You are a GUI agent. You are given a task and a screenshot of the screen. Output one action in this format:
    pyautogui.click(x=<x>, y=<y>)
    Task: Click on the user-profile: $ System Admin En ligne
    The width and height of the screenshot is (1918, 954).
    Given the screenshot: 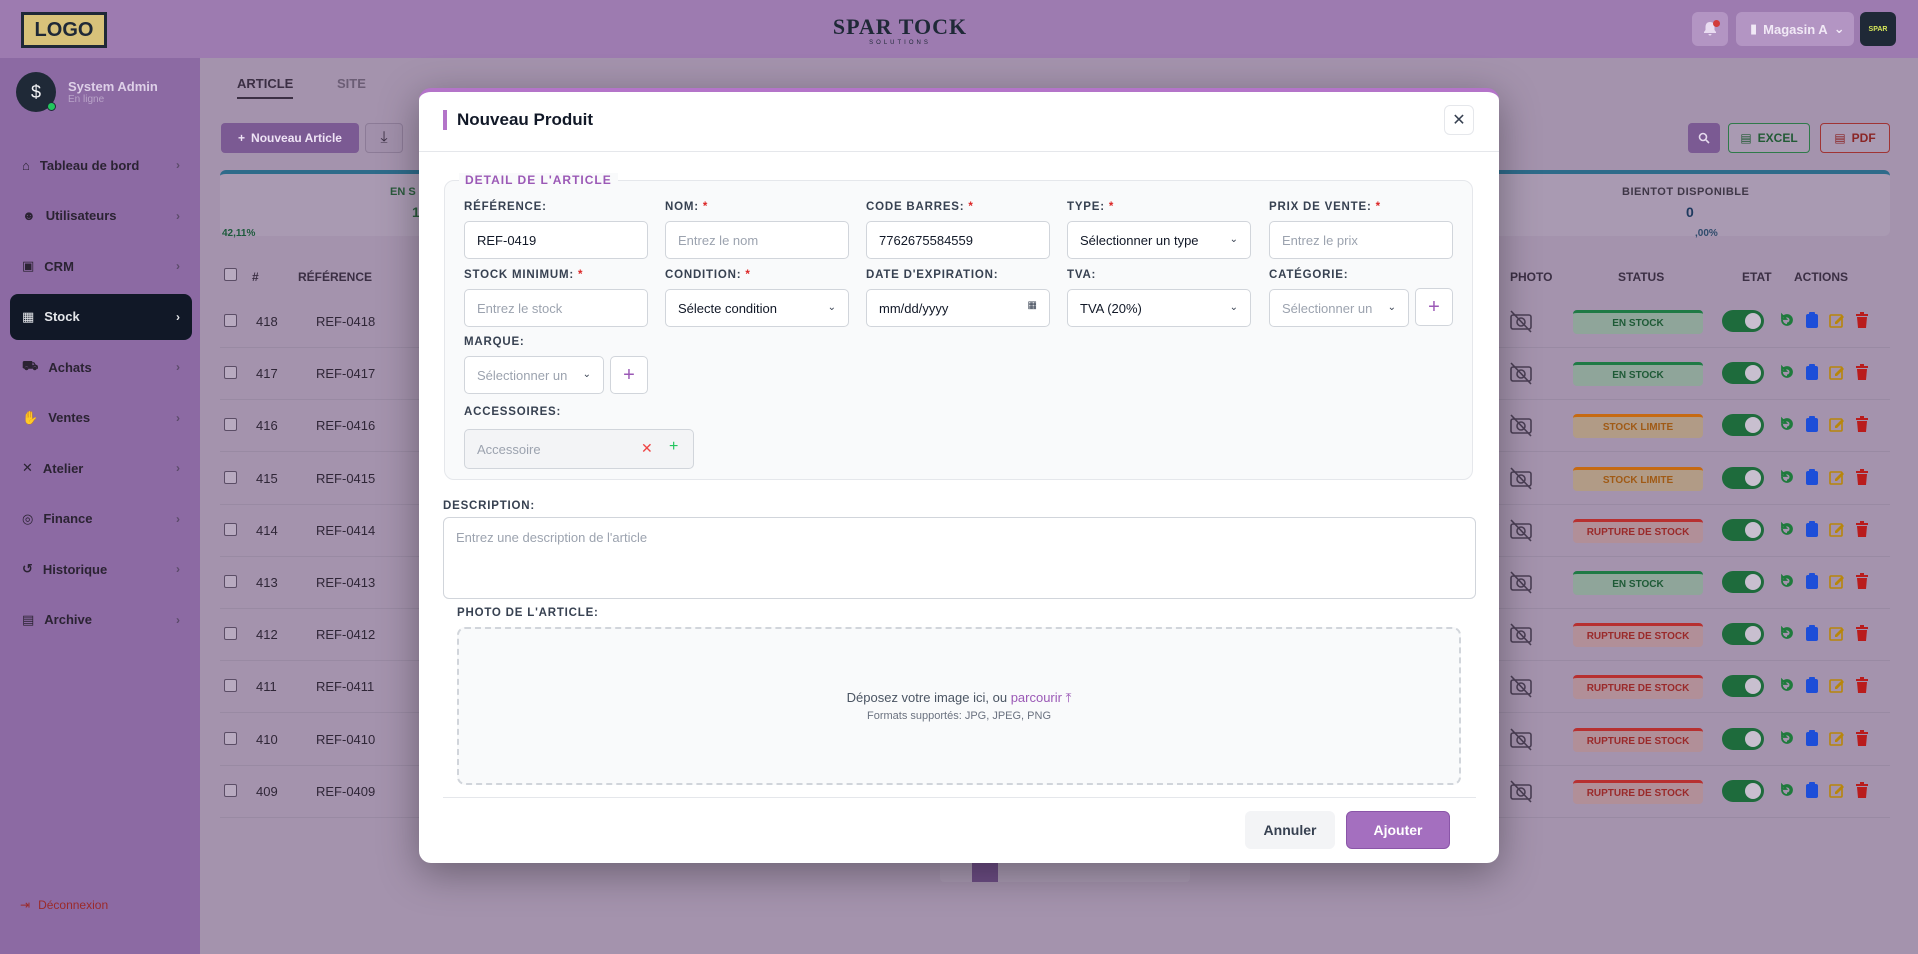 What is the action you would take?
    pyautogui.click(x=87, y=92)
    